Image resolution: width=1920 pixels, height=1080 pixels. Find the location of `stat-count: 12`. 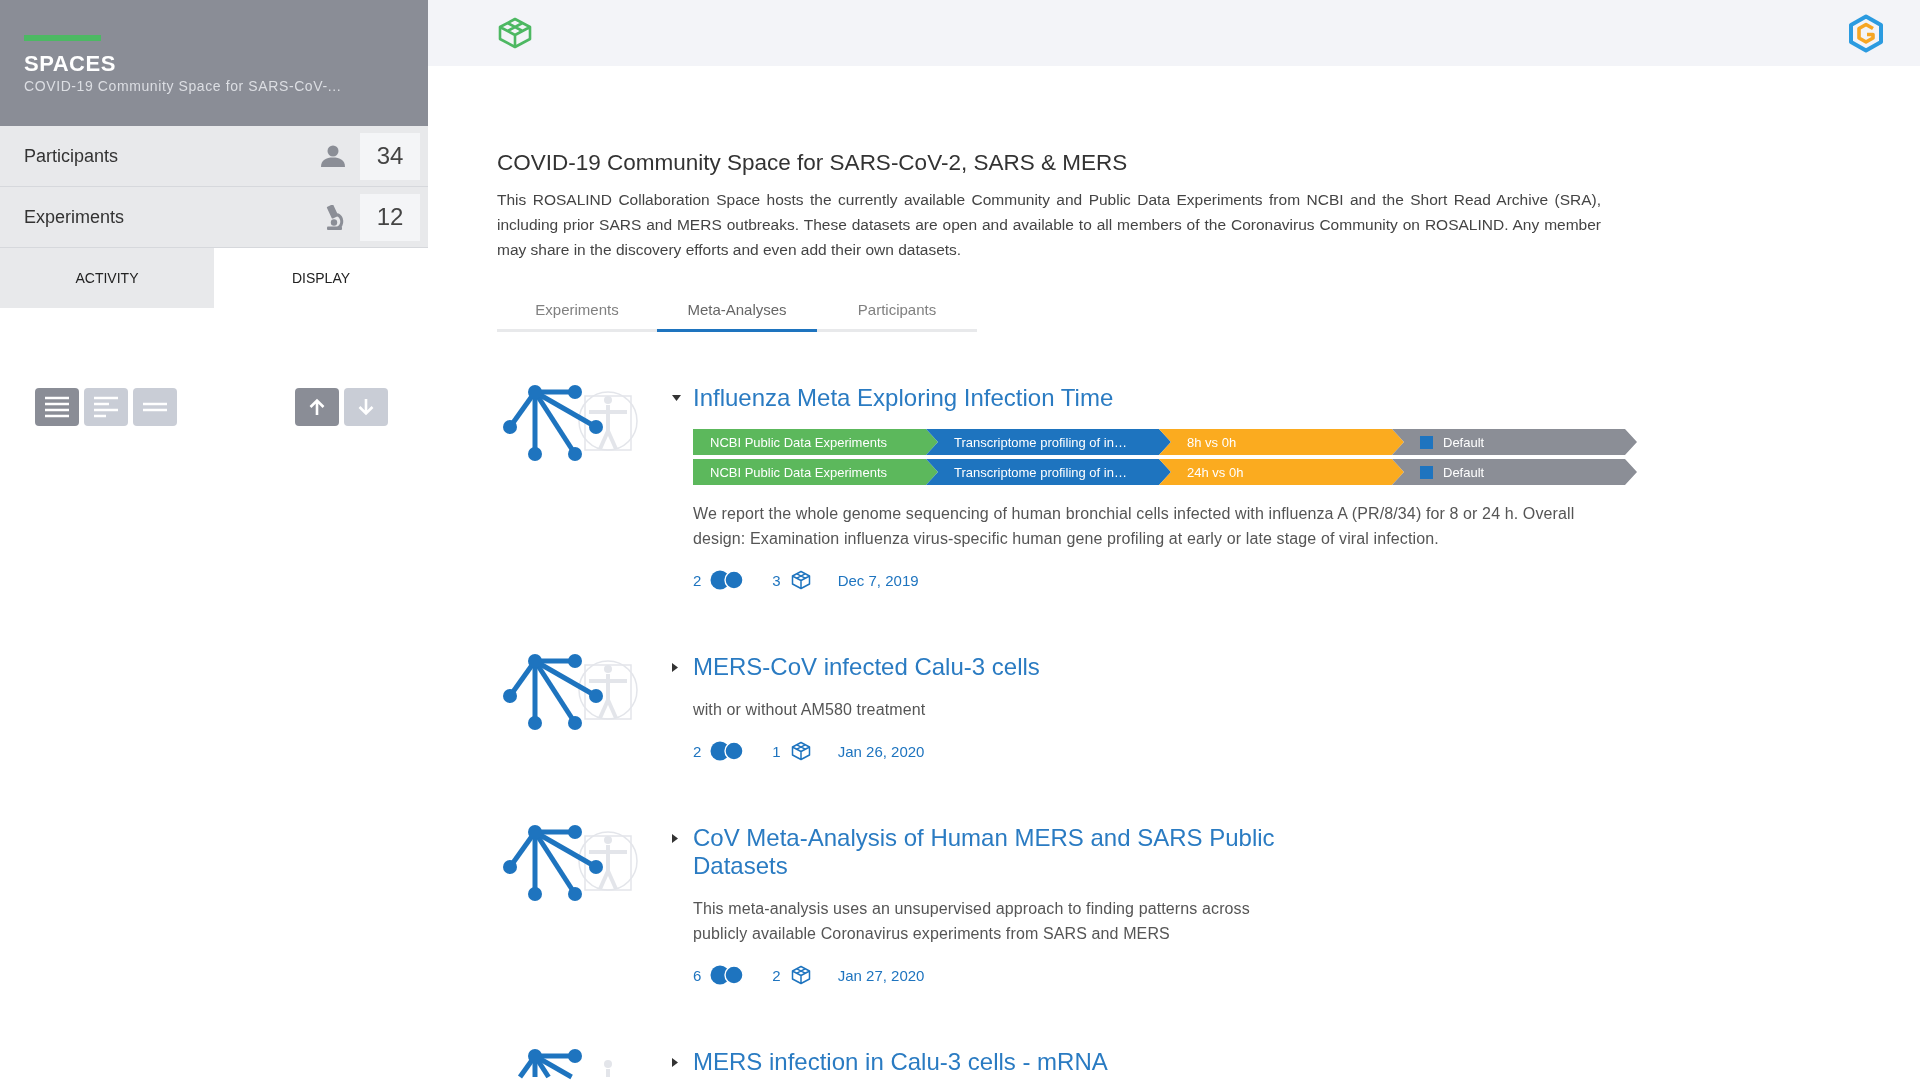

stat-count: 12 is located at coordinates (390, 217).